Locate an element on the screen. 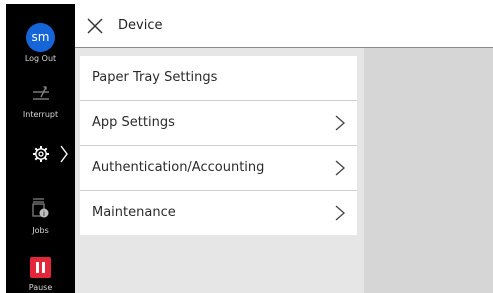 The width and height of the screenshot is (493, 293). header-bar: Device is located at coordinates (284, 26).